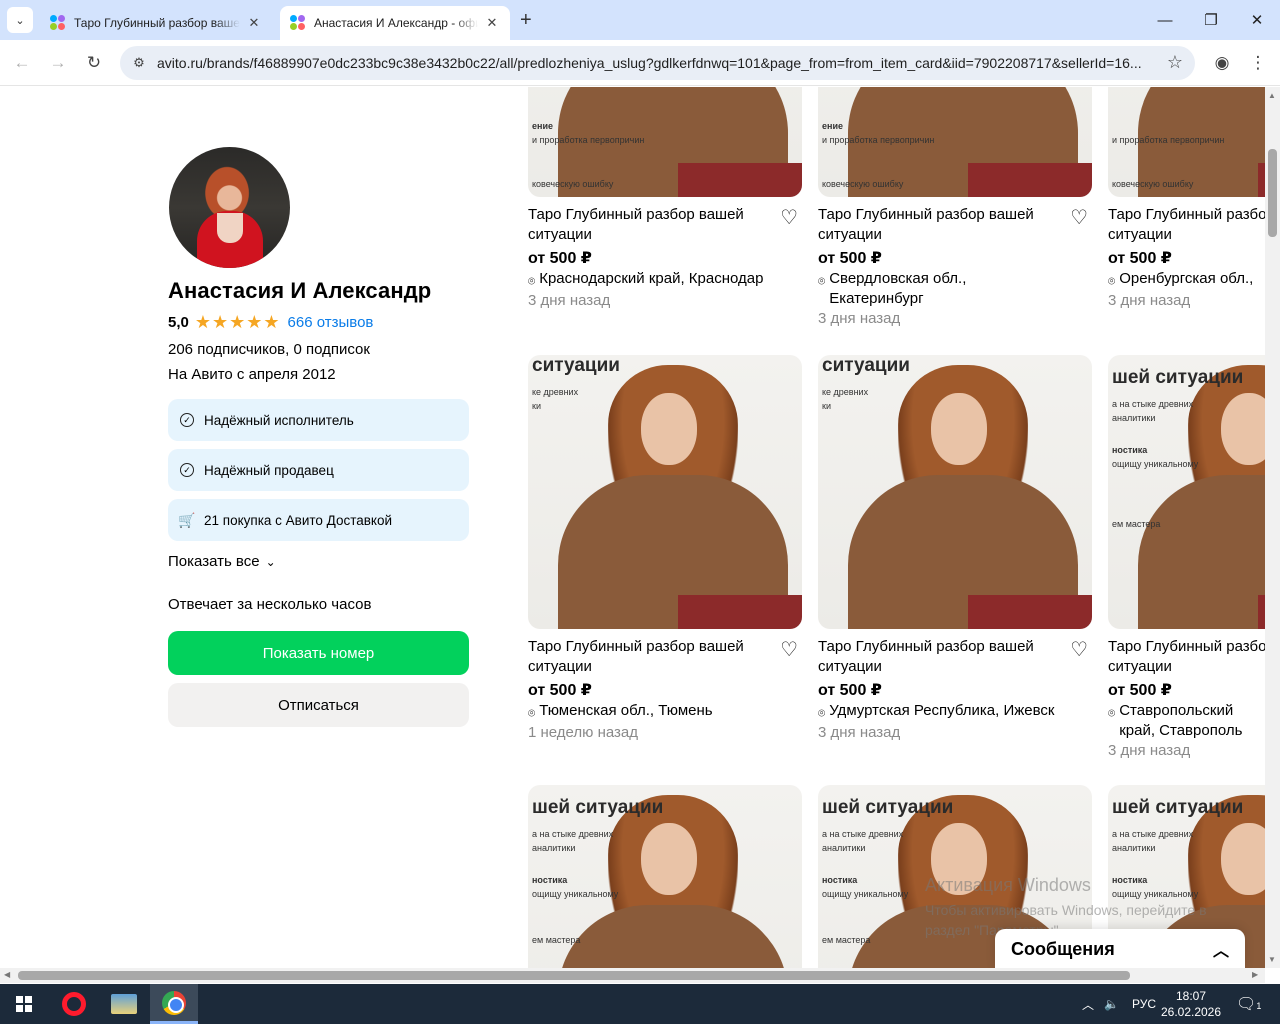 The height and width of the screenshot is (1024, 1280). Describe the element at coordinates (279, 420) in the screenshot. I see `badge-label: Надёжный исполнитель` at that location.